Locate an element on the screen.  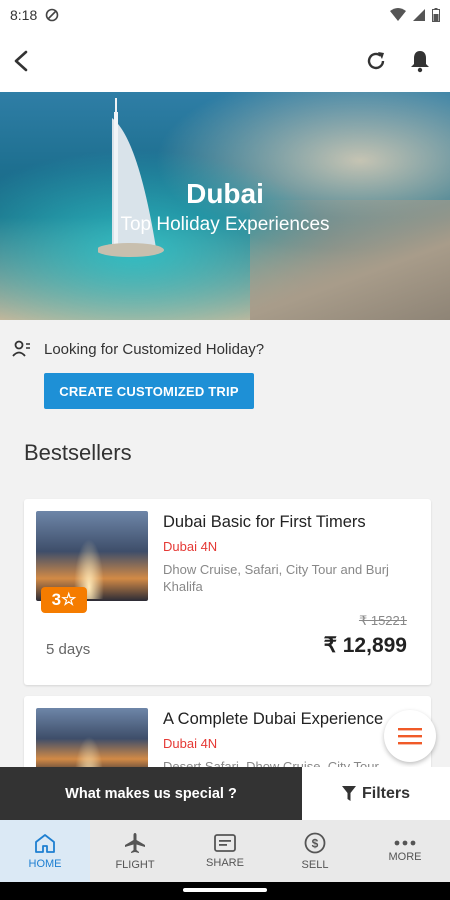
refresh-icon is located at coordinates (376, 61).